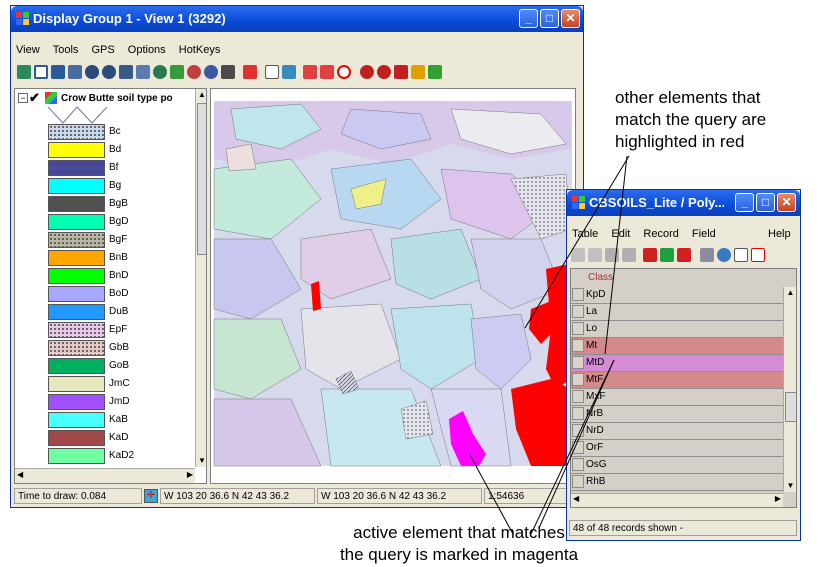 The height and width of the screenshot is (567, 821). Describe the element at coordinates (459, 532) in the screenshot. I see `annotation-bottom-line1: active element that matches` at that location.